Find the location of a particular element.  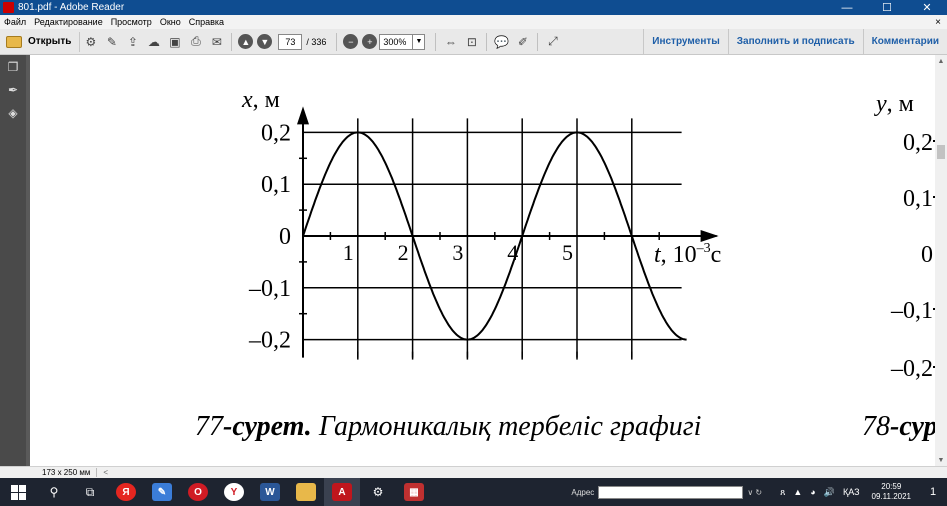

clock: 20:59 09.11.2021 is located at coordinates (891, 492).